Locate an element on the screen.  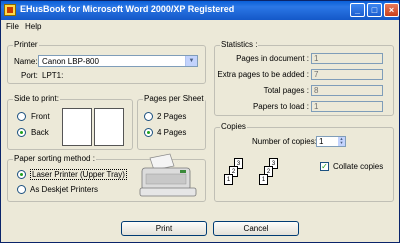
deskjet-radio is located at coordinates (21, 189).